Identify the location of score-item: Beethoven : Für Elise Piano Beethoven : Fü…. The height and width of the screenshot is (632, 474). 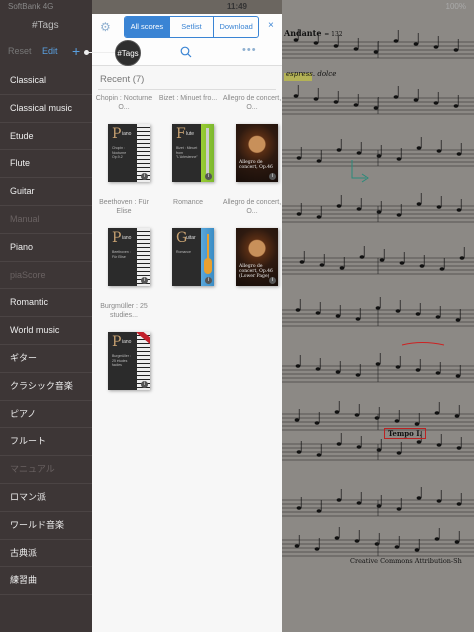
(124, 250).